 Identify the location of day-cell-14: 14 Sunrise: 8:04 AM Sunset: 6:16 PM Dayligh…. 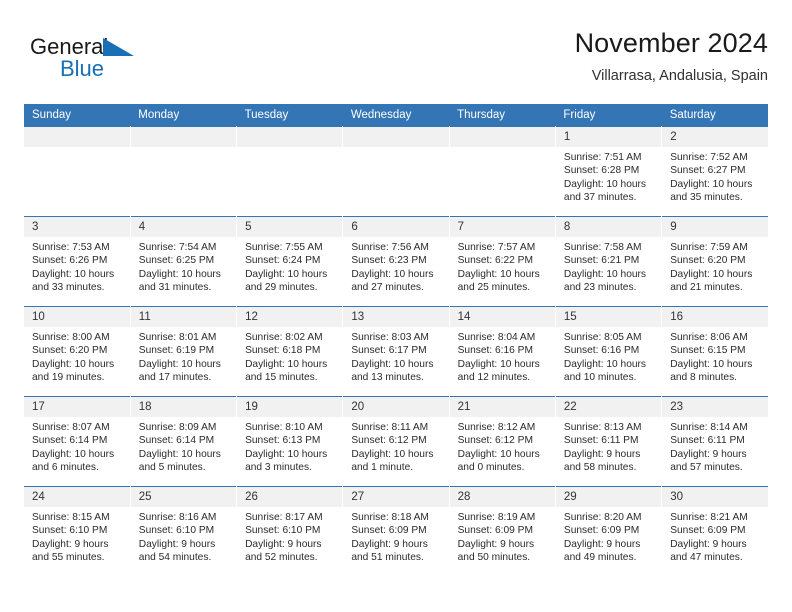
(502, 351).